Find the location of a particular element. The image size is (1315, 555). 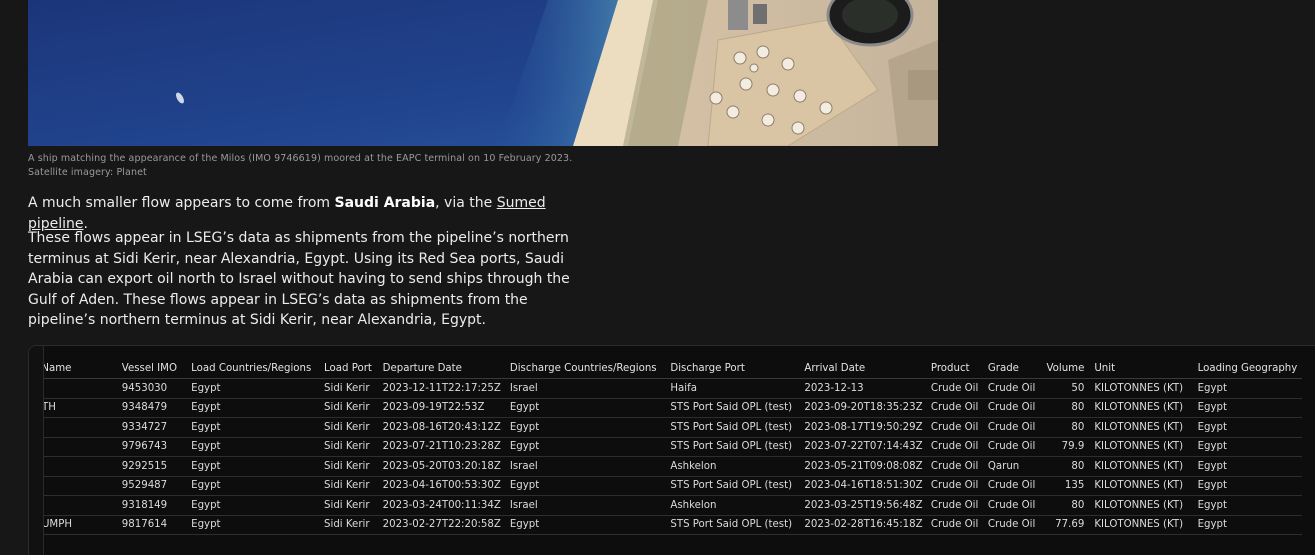

column-header: Discharge Port is located at coordinates (733, 368).